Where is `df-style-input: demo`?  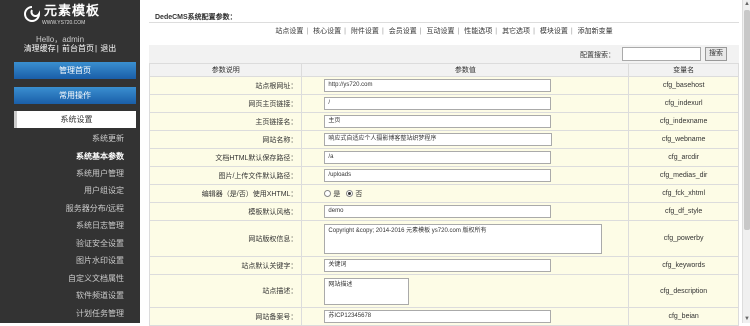
df-style-input: demo is located at coordinates (438, 211).